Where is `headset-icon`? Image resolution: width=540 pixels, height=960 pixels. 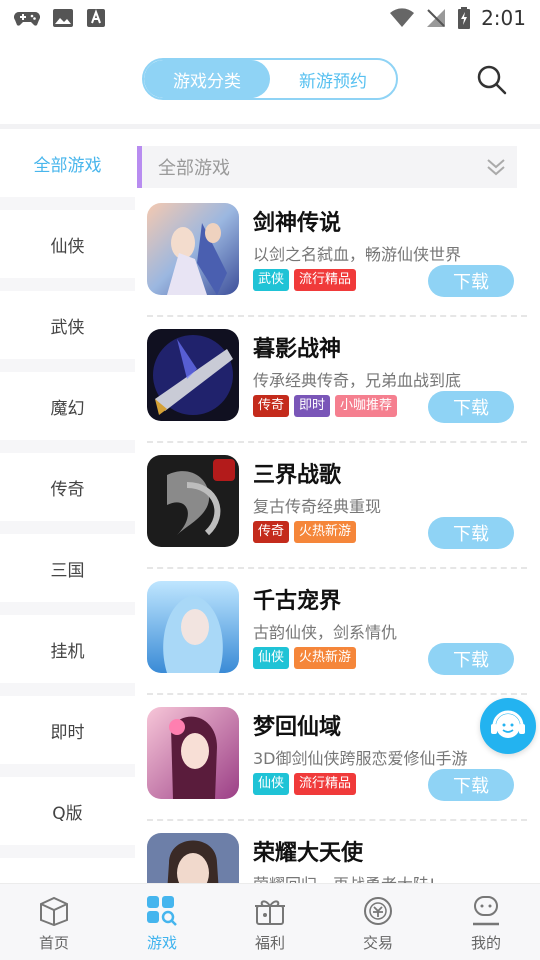 headset-icon is located at coordinates (508, 724).